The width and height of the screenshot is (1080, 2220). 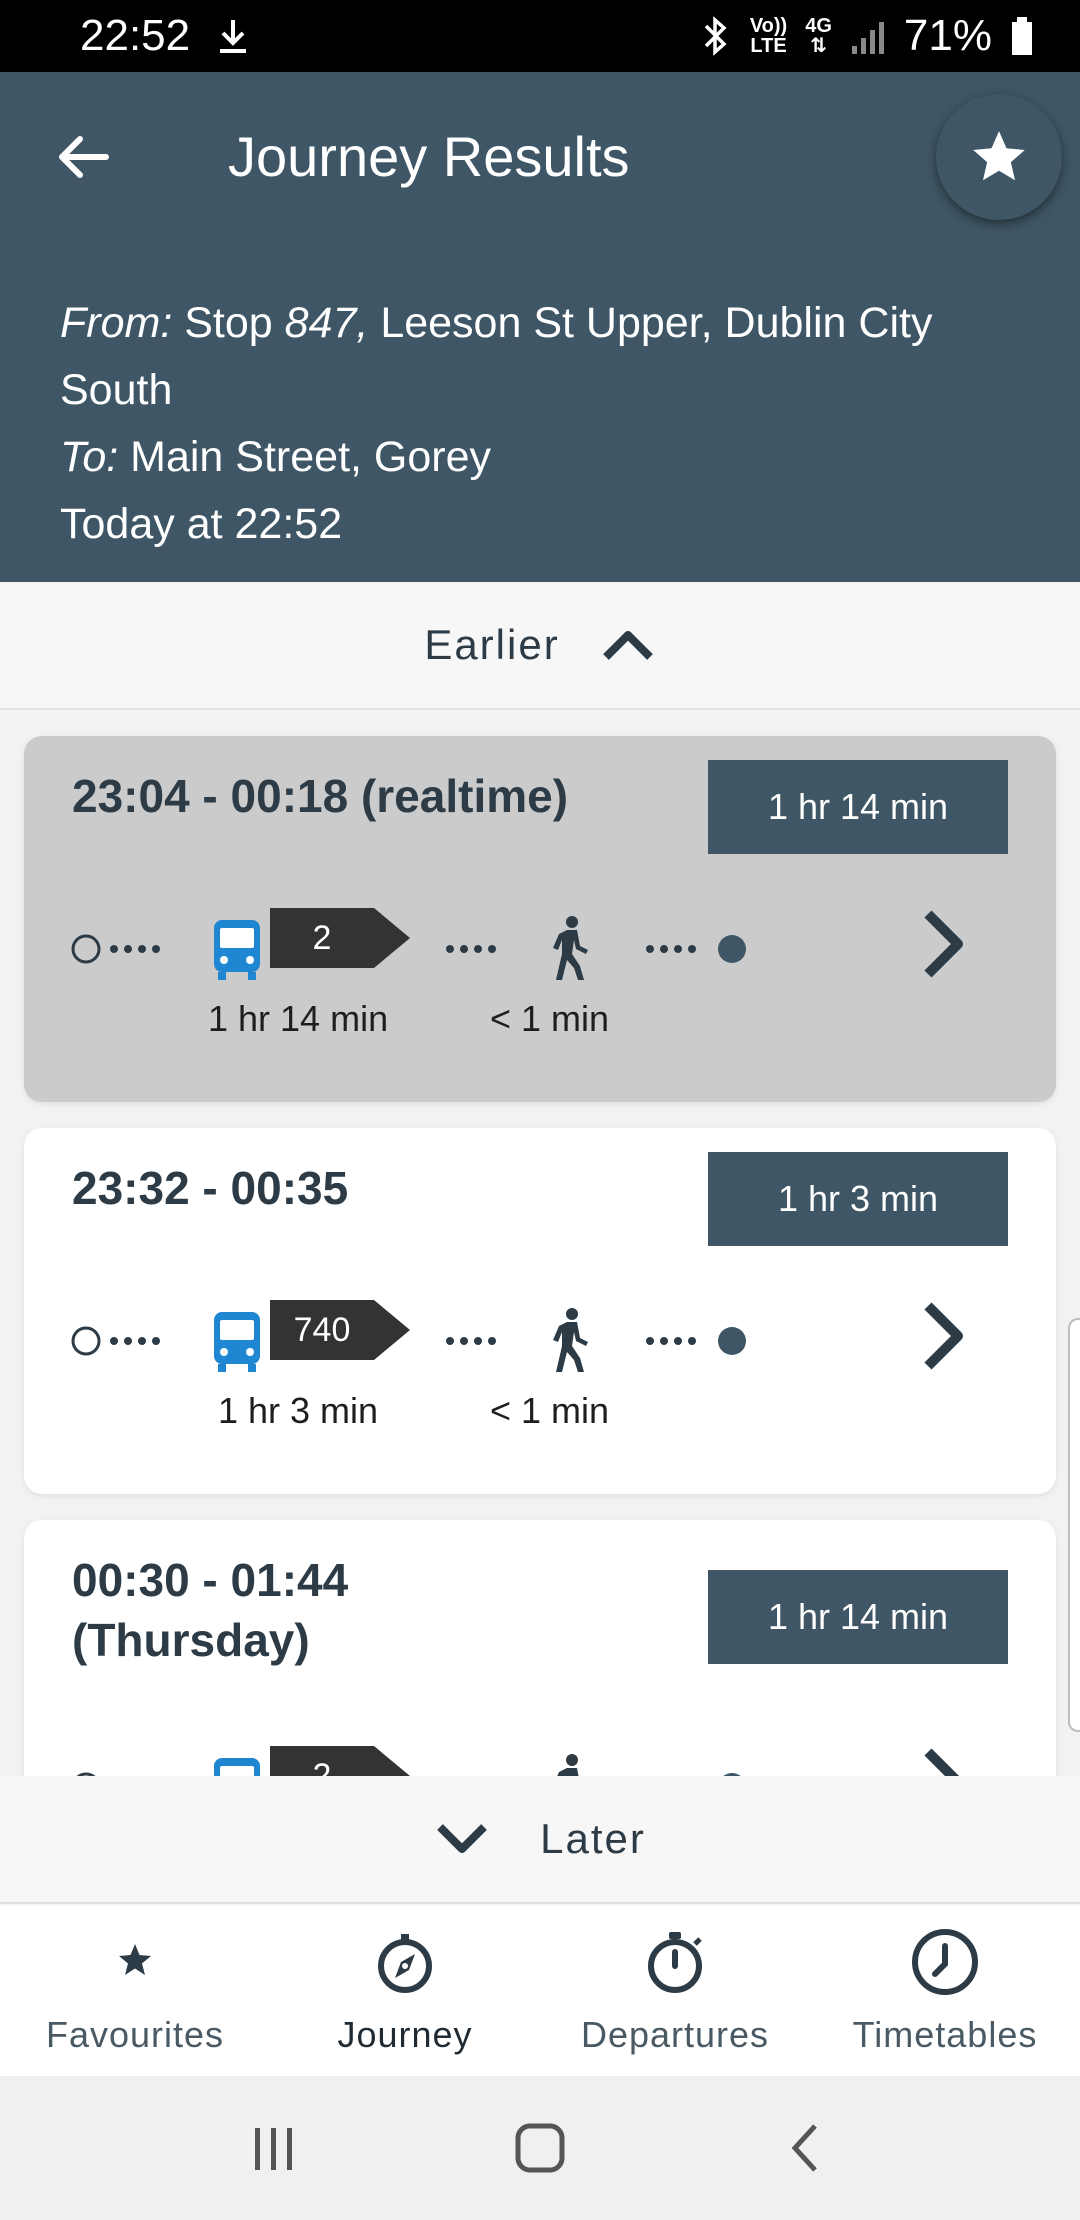 What do you see at coordinates (201, 524) in the screenshot?
I see `departure-time: Today at 22:52` at bounding box center [201, 524].